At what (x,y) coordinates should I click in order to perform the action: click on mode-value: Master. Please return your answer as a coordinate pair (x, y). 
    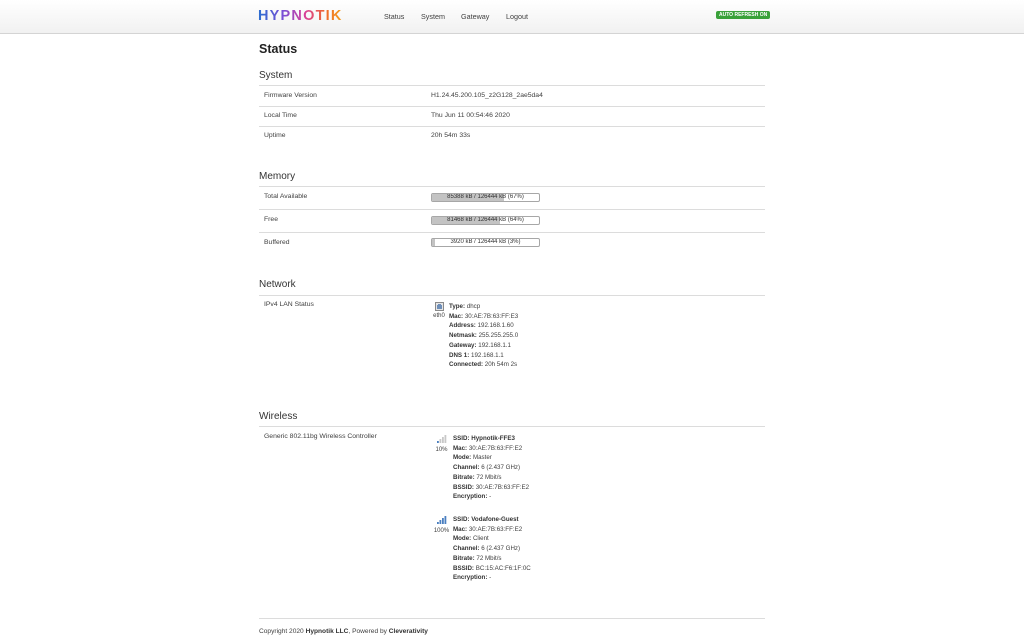
    Looking at the image, I should click on (482, 458).